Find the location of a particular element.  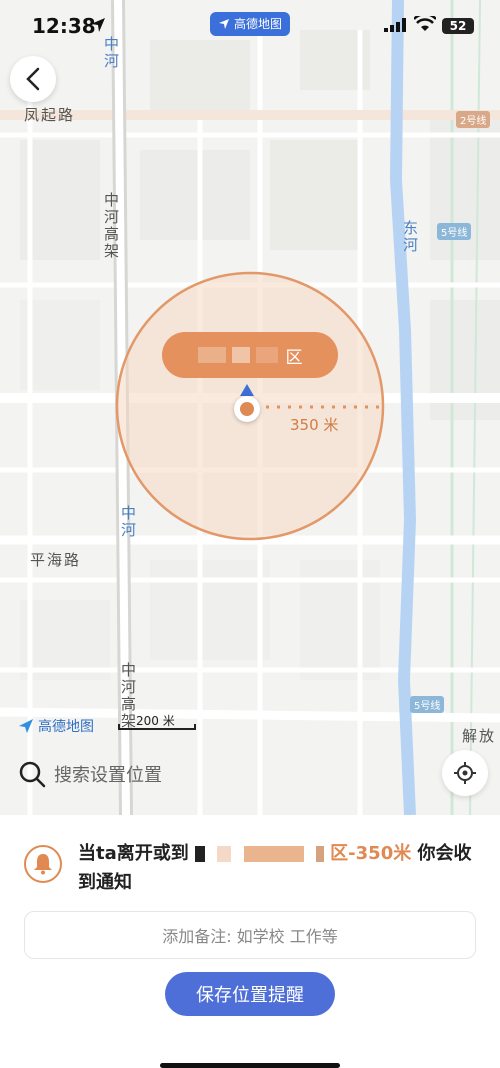

amap-logo-icon is located at coordinates (26, 726).